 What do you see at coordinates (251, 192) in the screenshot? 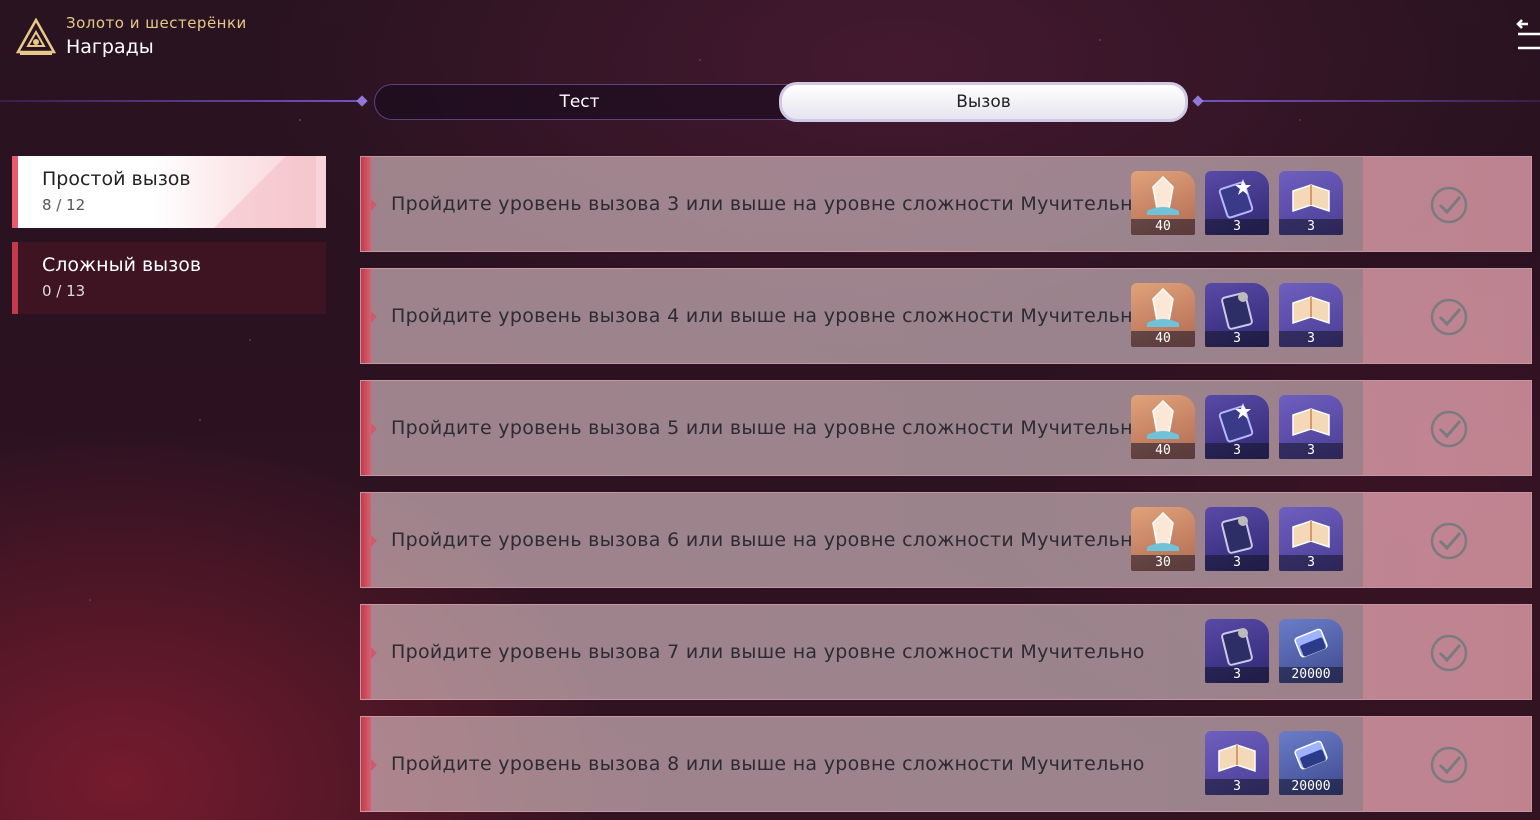
I see `decorative-triangles` at bounding box center [251, 192].